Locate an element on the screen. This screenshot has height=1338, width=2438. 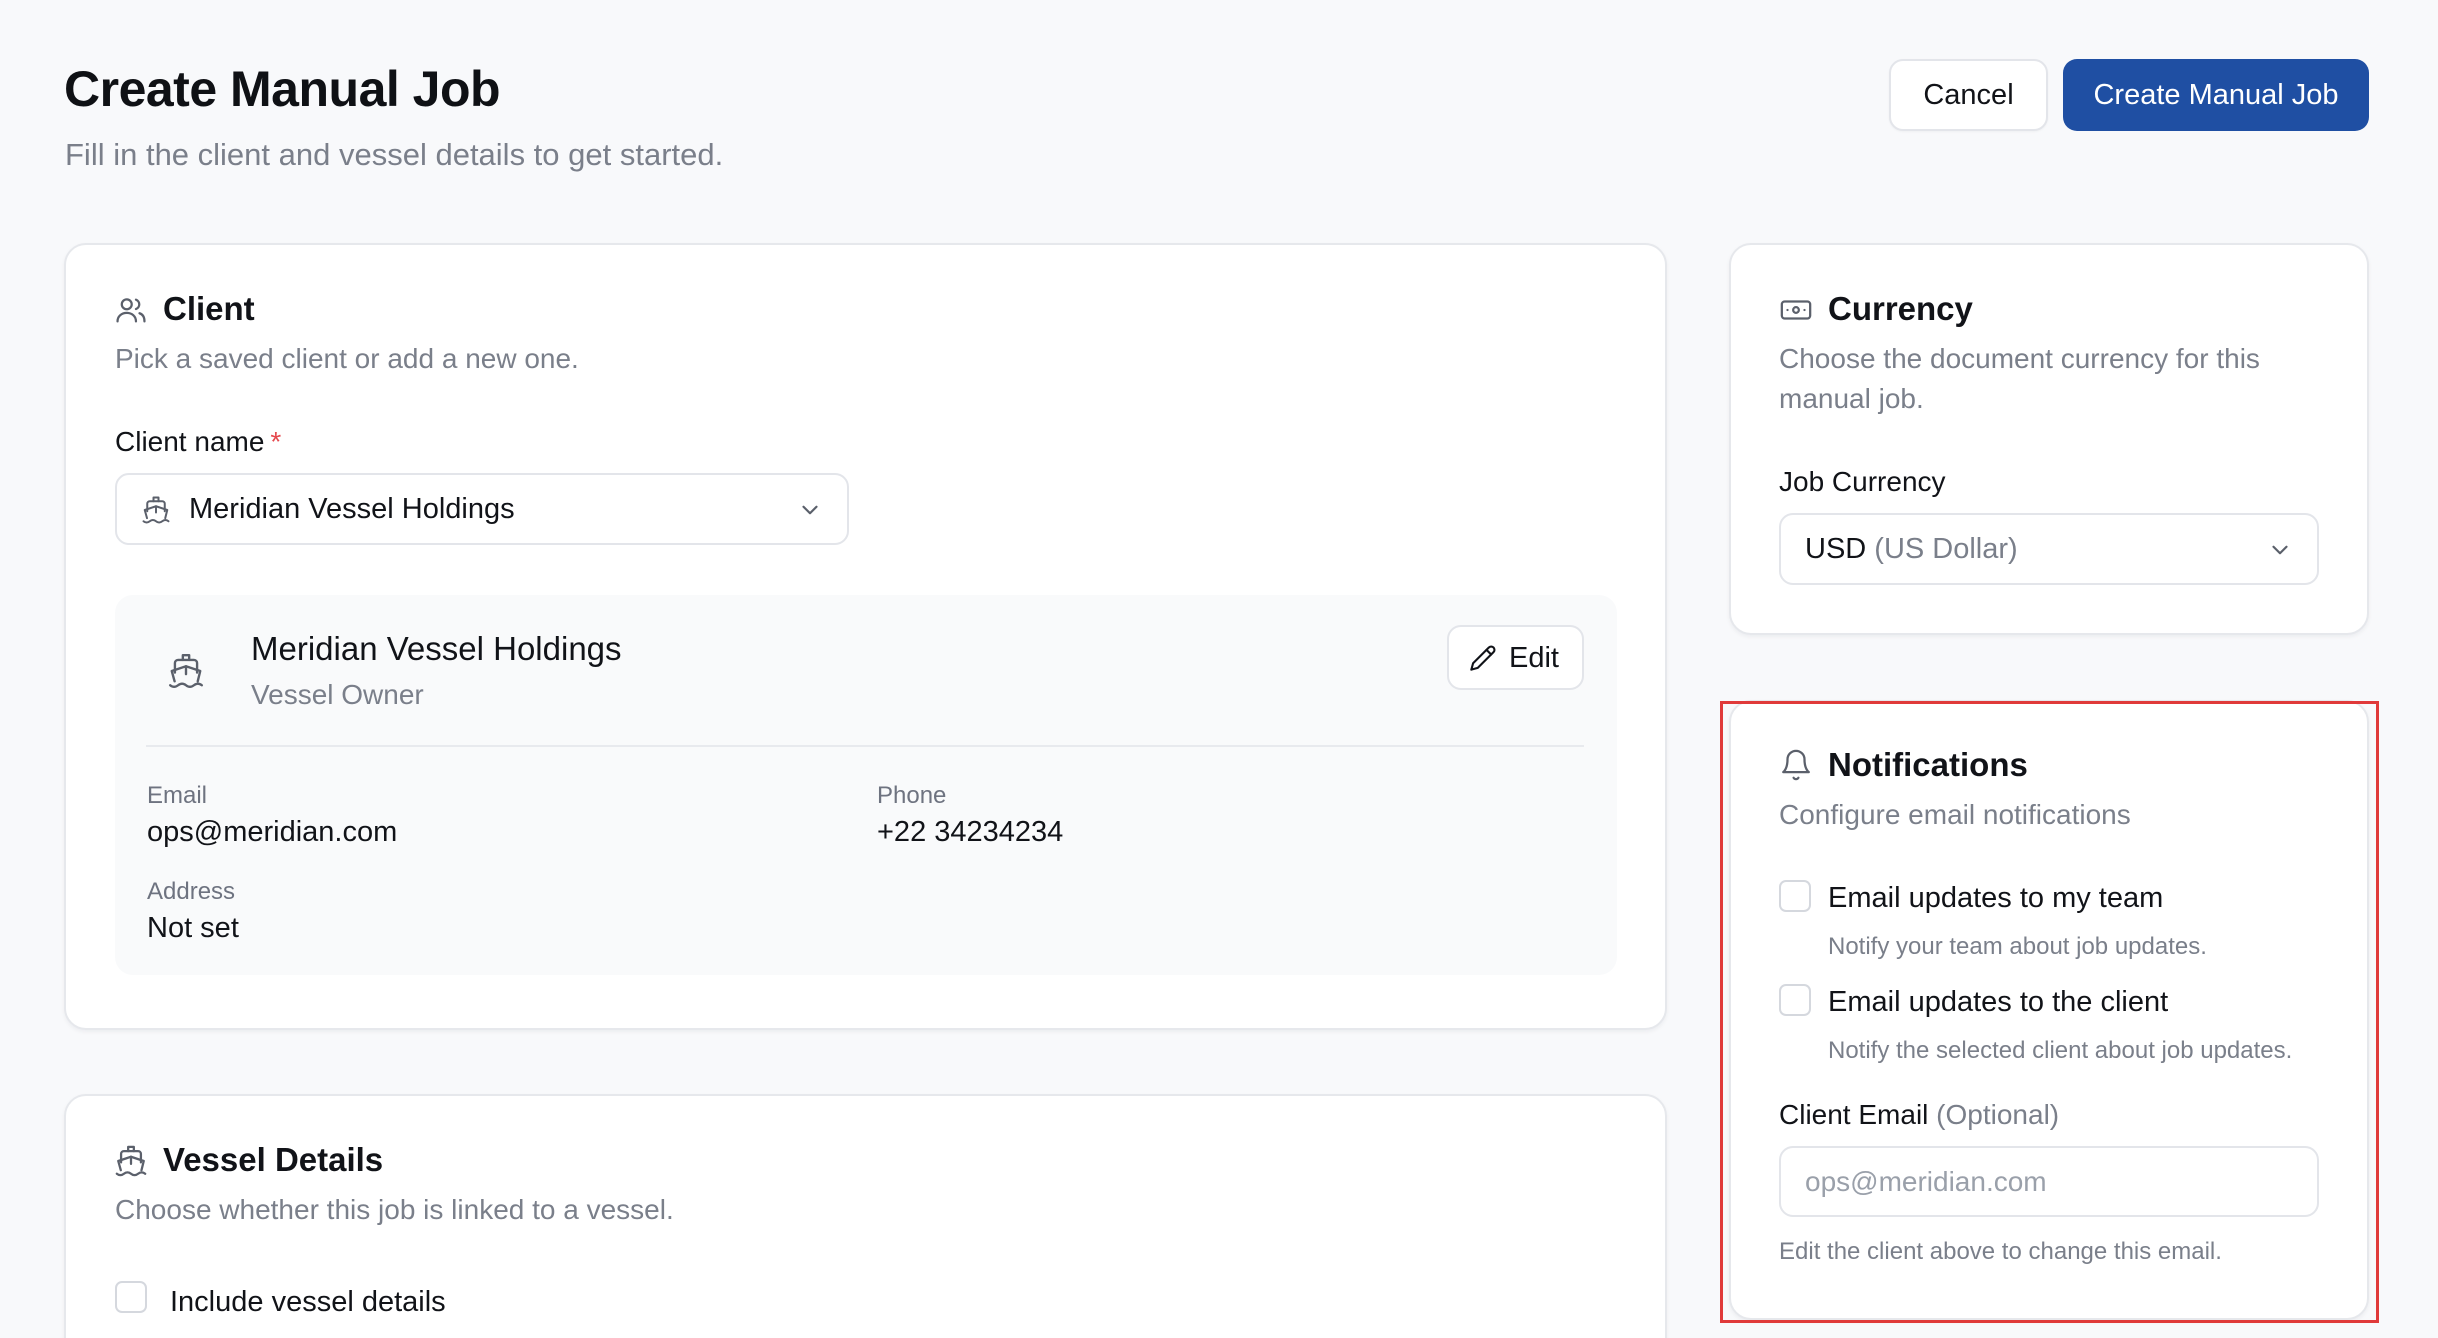
create-manual-job-button: Create Manual Job is located at coordinates (2216, 95).